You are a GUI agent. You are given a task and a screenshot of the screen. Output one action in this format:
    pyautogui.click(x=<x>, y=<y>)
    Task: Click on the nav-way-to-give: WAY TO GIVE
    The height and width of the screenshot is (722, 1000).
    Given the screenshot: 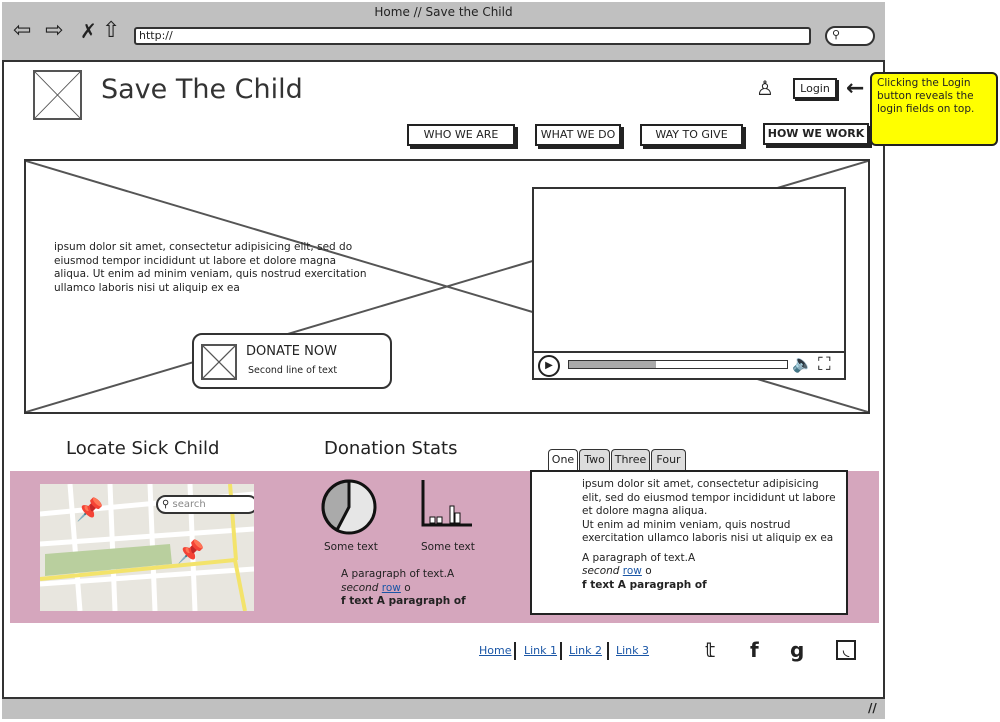 What is the action you would take?
    pyautogui.click(x=691, y=135)
    